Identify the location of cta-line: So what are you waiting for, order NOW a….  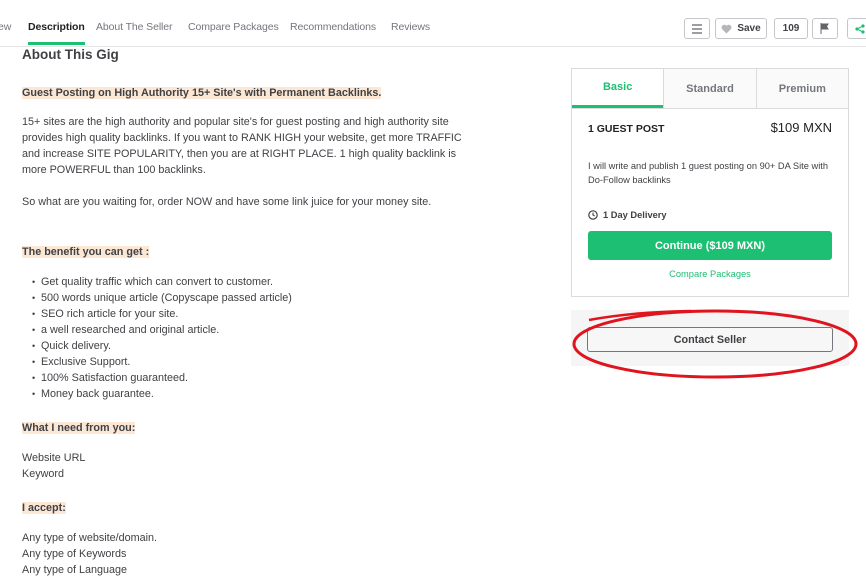
(227, 202).